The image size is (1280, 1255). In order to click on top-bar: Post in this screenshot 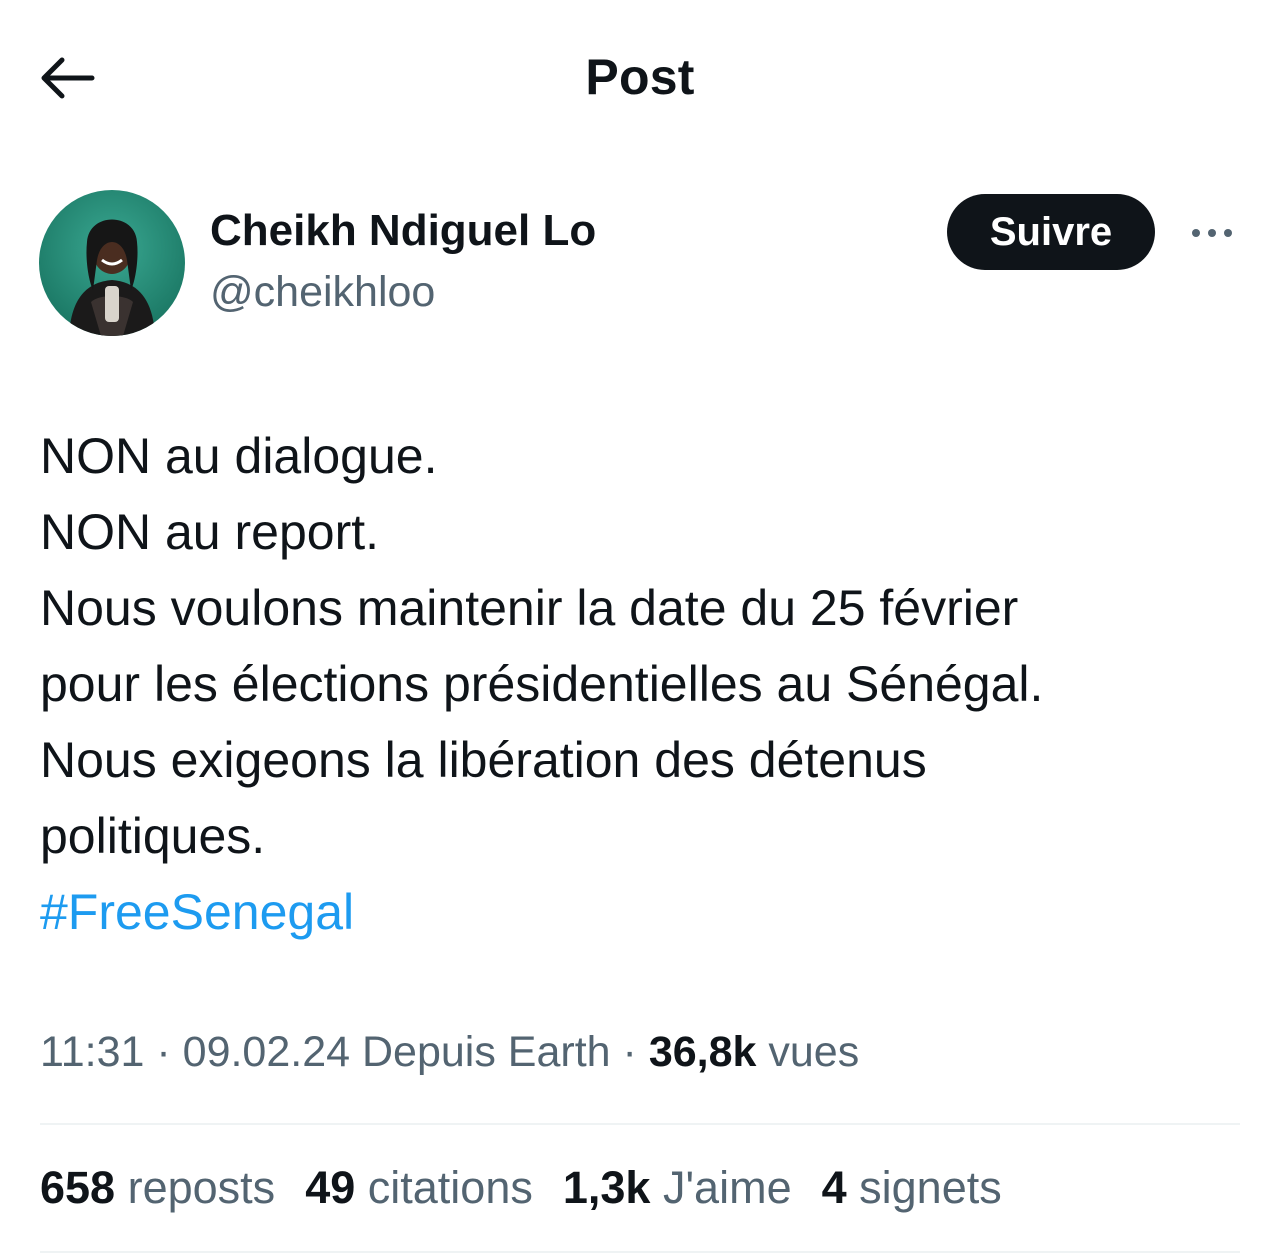, I will do `click(640, 80)`.